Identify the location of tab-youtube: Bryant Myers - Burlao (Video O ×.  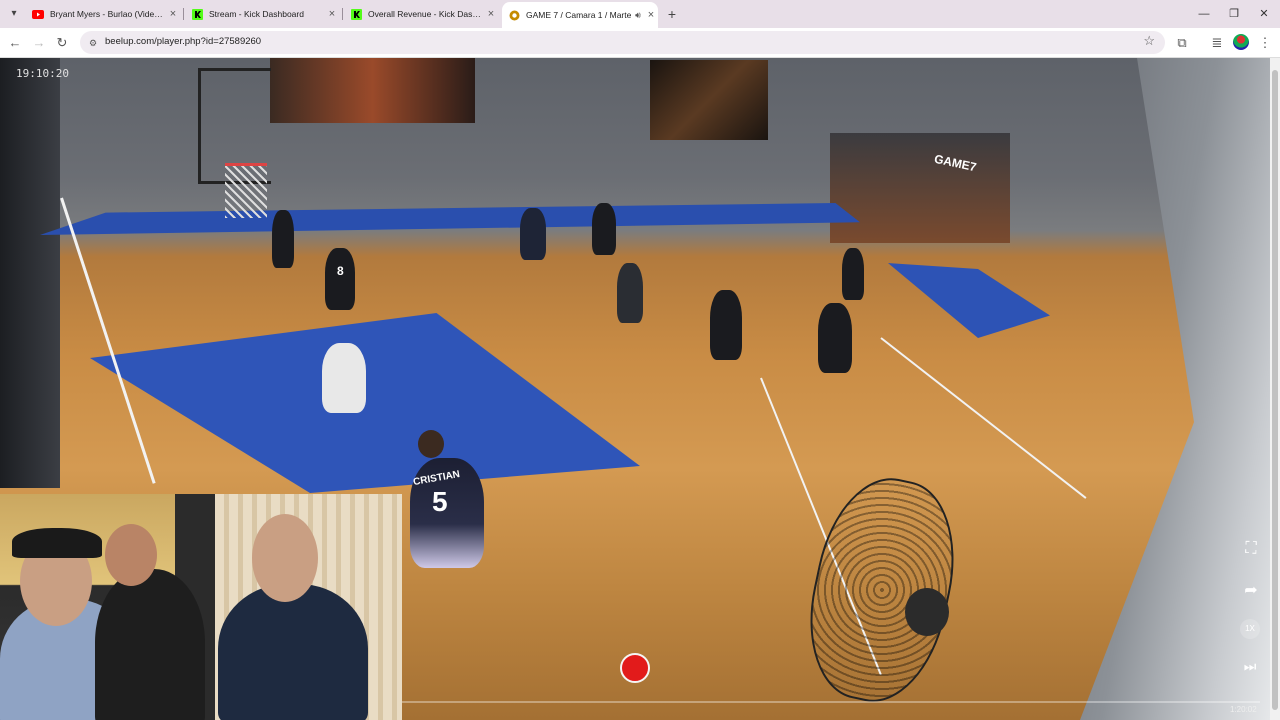
(103, 14).